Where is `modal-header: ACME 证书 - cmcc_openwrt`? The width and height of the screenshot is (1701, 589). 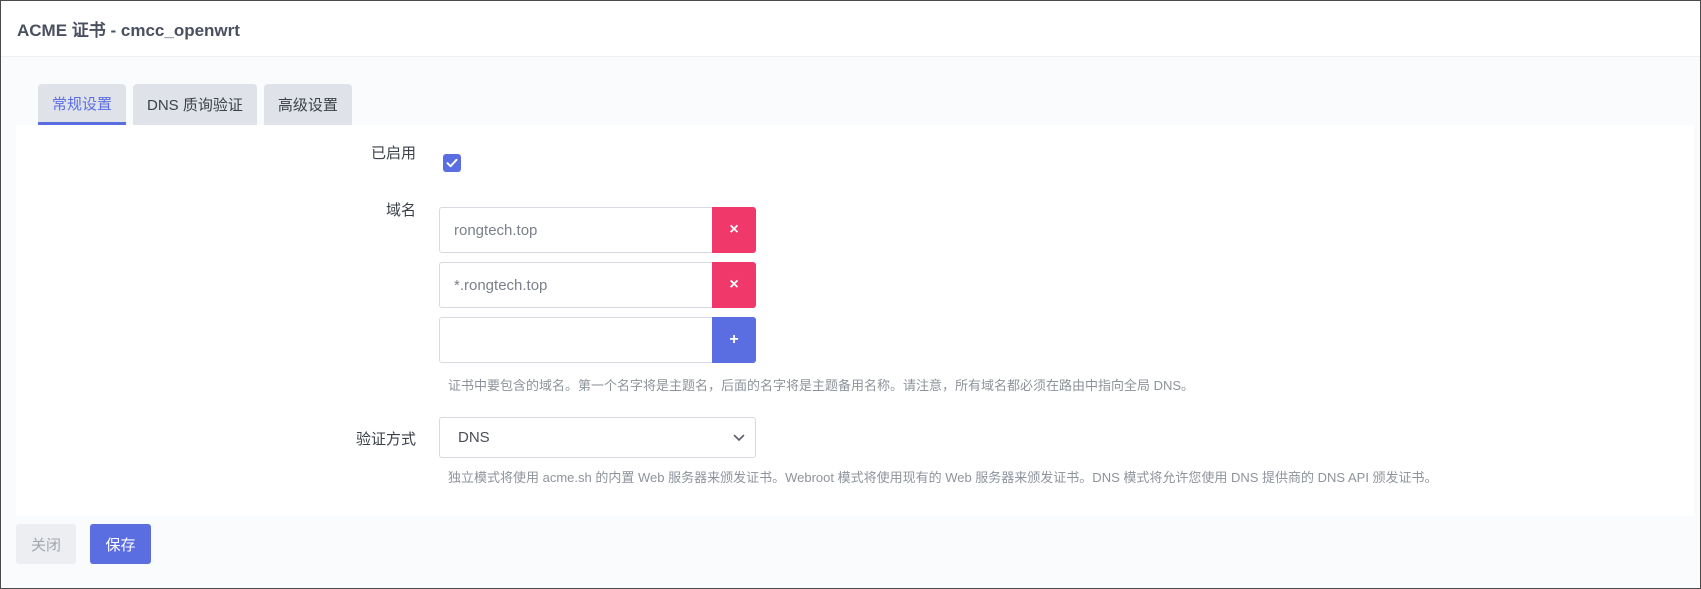 modal-header: ACME 证书 - cmcc_openwrt is located at coordinates (850, 29).